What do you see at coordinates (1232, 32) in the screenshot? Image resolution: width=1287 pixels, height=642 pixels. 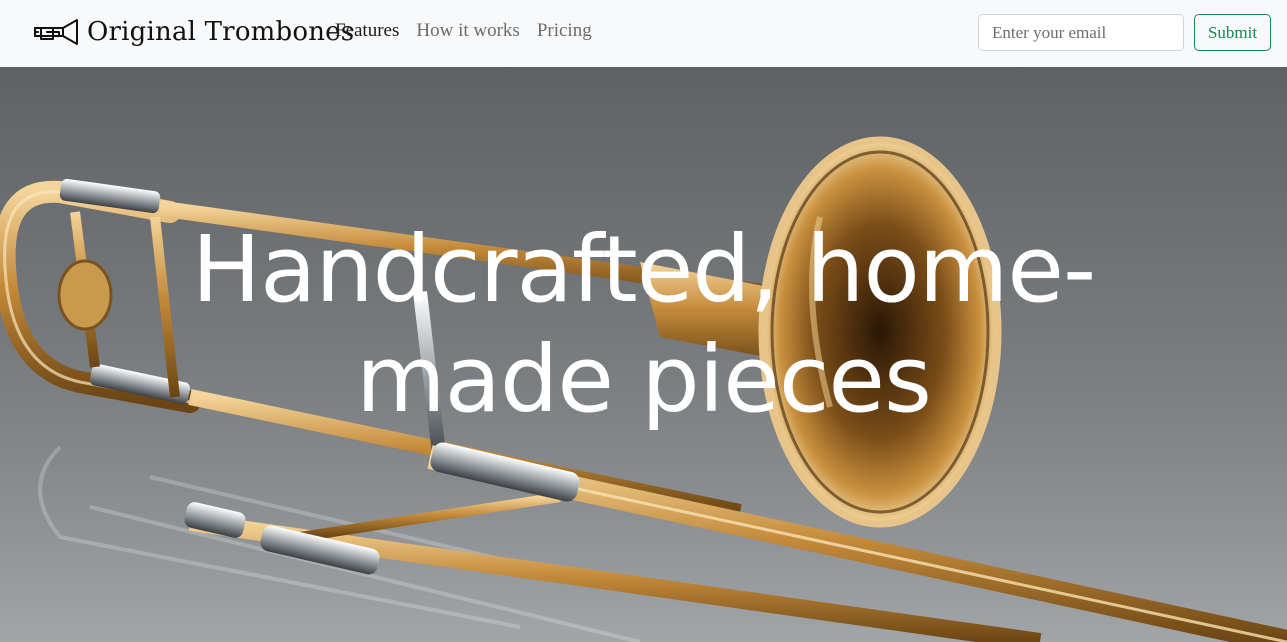 I see `submit-button: Submit` at bounding box center [1232, 32].